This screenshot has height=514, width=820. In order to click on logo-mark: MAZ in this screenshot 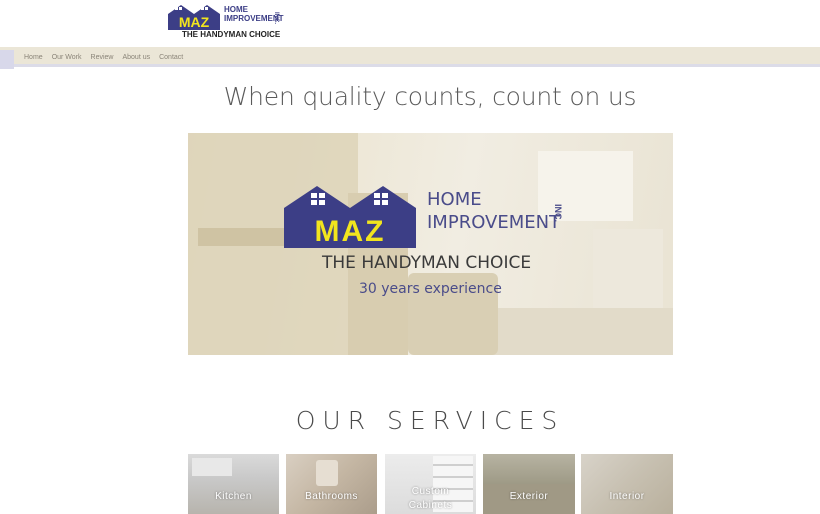, I will do `click(194, 22)`.